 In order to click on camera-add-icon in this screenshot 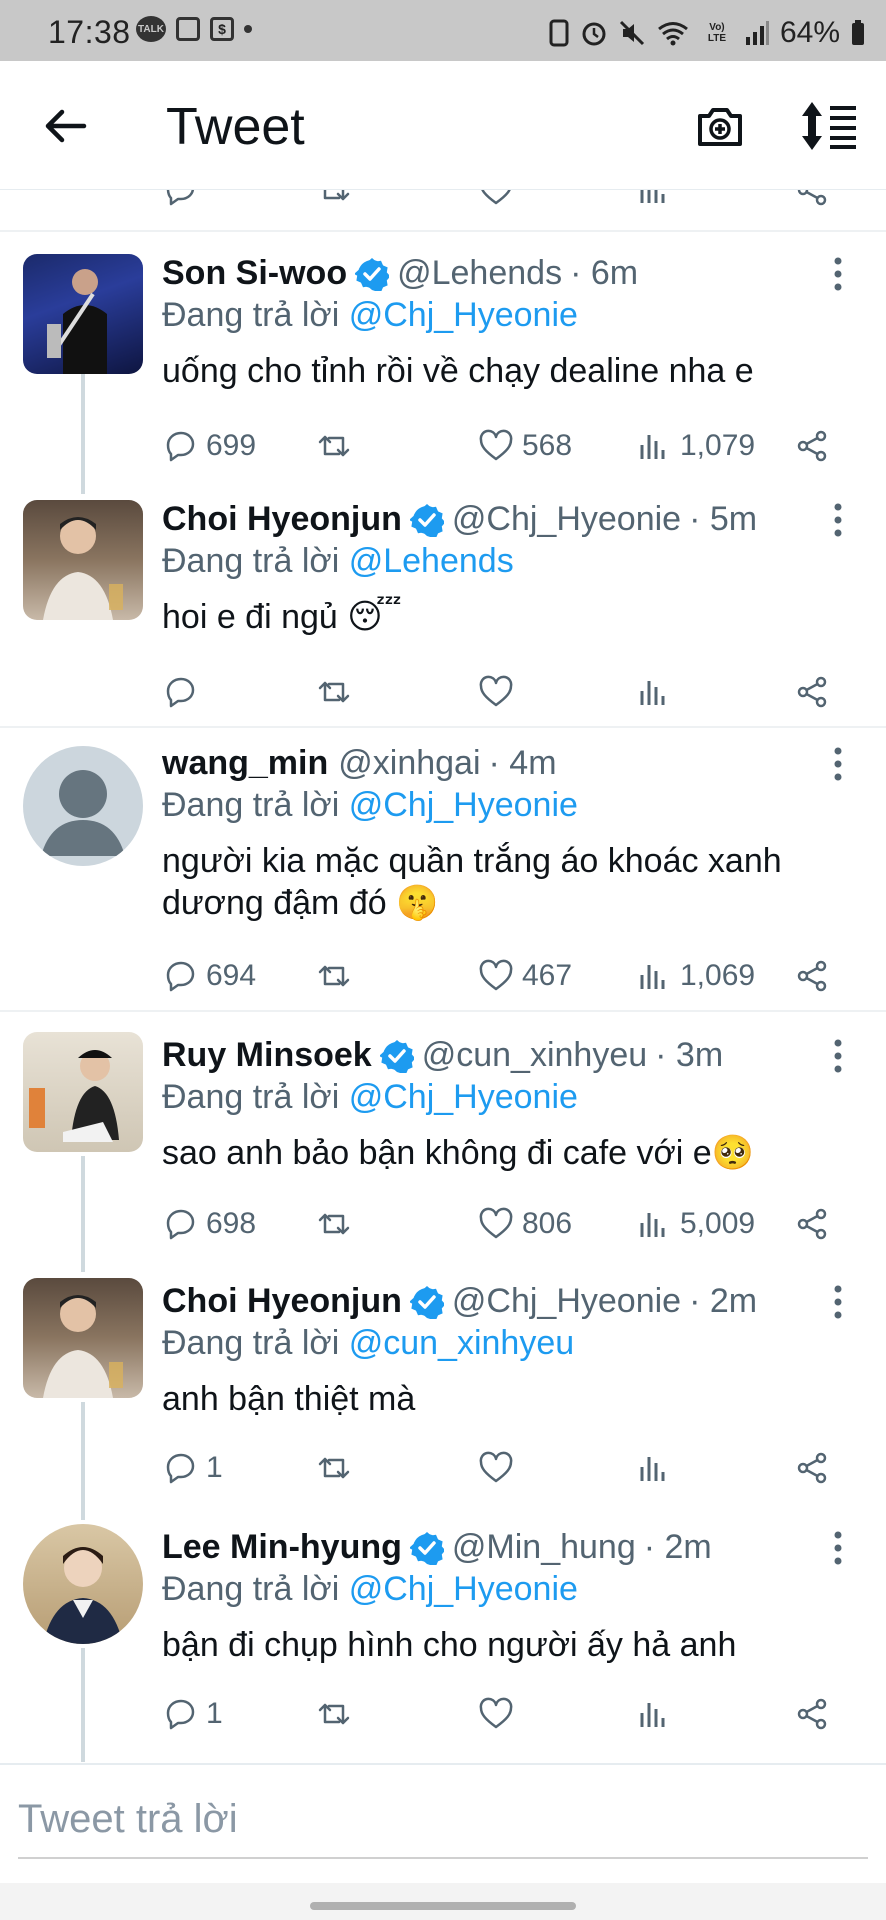, I will do `click(720, 126)`.